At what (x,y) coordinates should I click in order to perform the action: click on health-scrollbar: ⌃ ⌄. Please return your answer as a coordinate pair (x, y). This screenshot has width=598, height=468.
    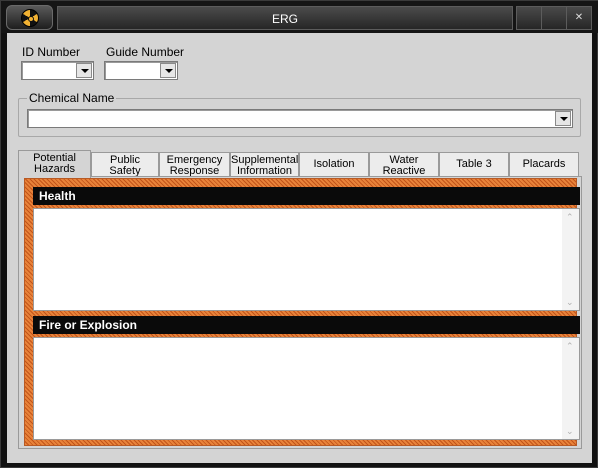
    Looking at the image, I should click on (570, 259).